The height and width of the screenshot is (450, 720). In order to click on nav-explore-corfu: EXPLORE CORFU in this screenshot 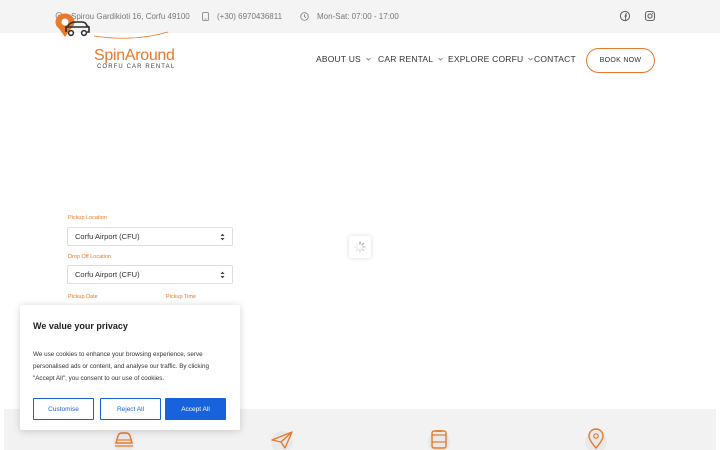, I will do `click(491, 59)`.